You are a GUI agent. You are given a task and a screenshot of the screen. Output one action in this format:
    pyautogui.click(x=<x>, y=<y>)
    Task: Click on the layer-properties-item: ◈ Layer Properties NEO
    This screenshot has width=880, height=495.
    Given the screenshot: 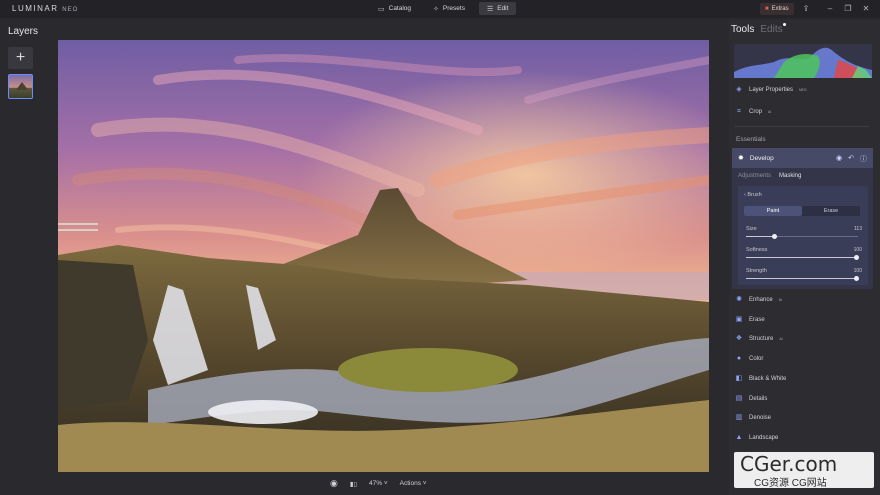 What is the action you would take?
    pyautogui.click(x=770, y=90)
    